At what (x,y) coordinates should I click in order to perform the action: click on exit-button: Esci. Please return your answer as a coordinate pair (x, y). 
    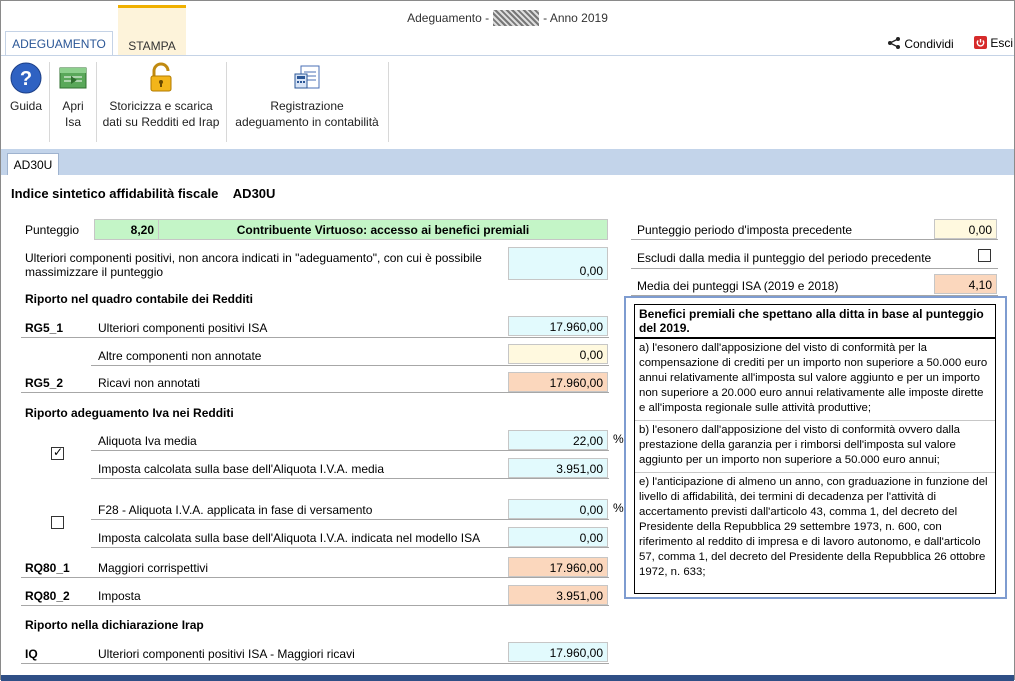
    Looking at the image, I should click on (993, 43).